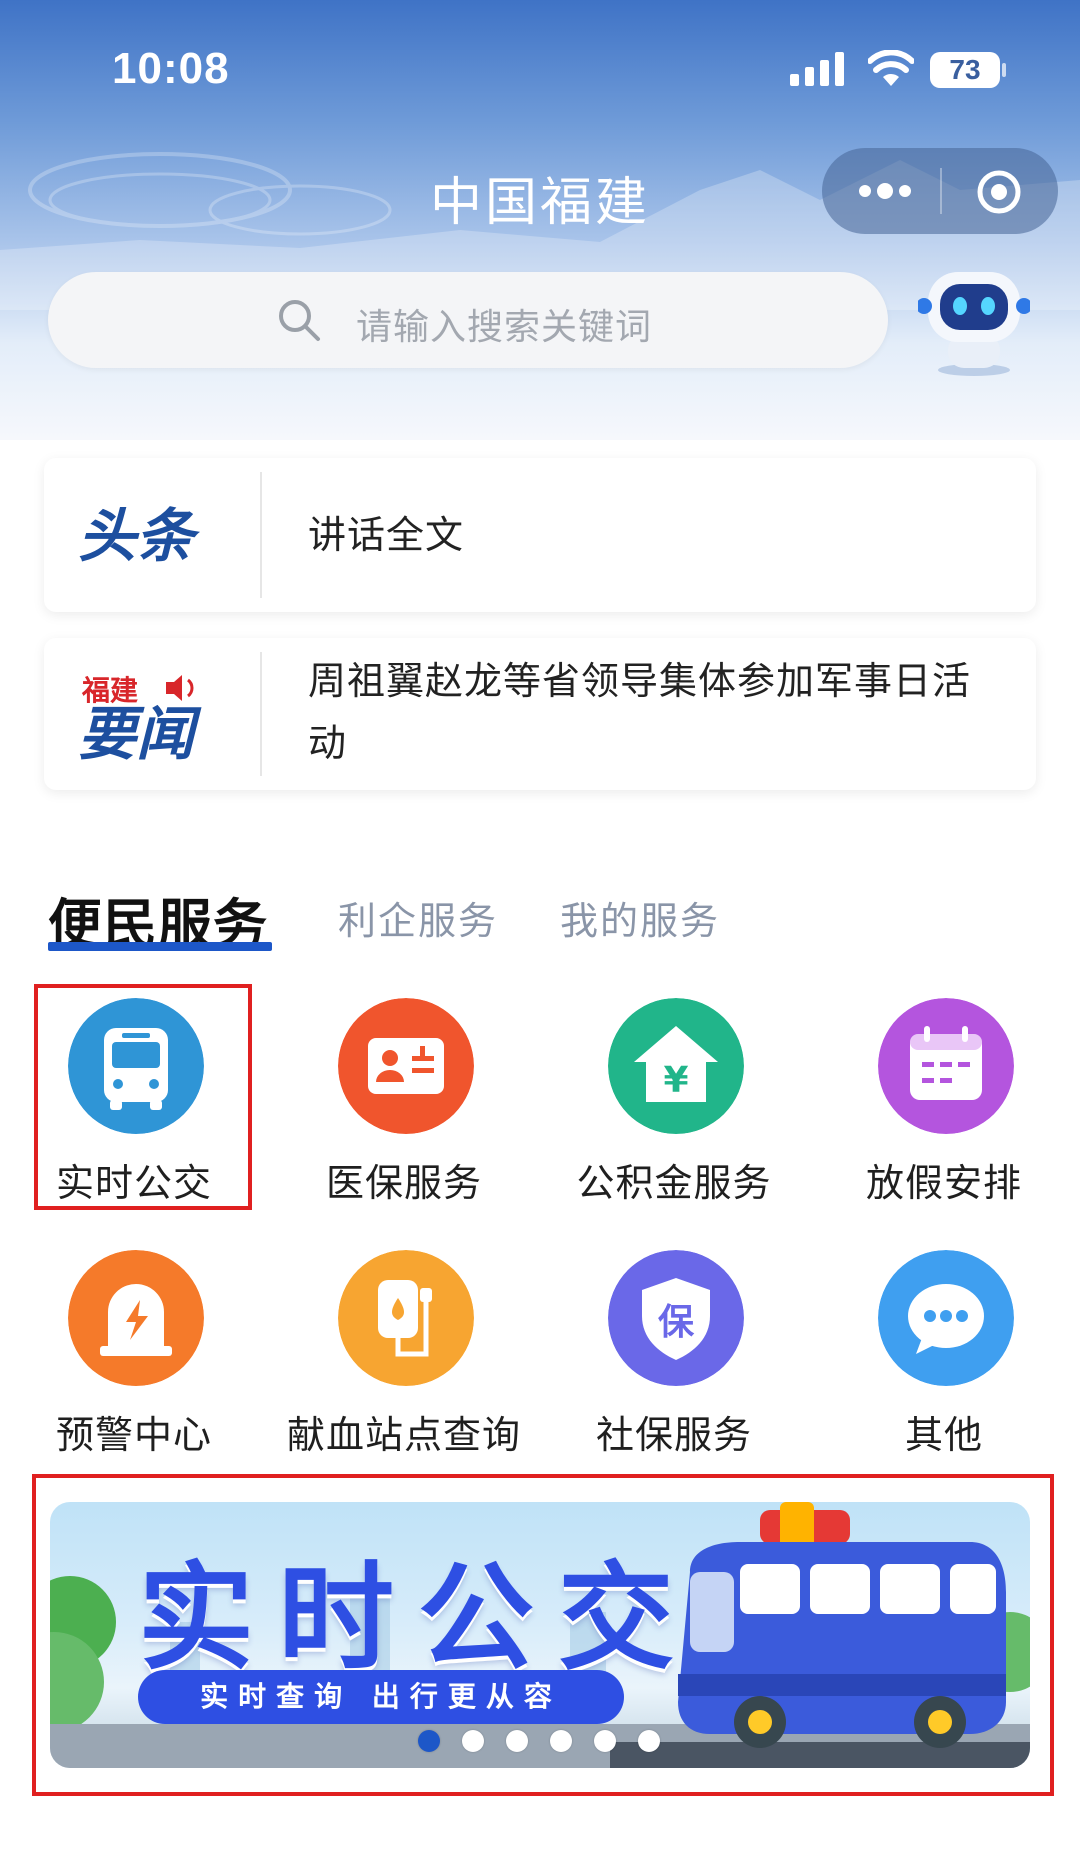  What do you see at coordinates (328, 743) in the screenshot?
I see `news-text-line2: 动` at bounding box center [328, 743].